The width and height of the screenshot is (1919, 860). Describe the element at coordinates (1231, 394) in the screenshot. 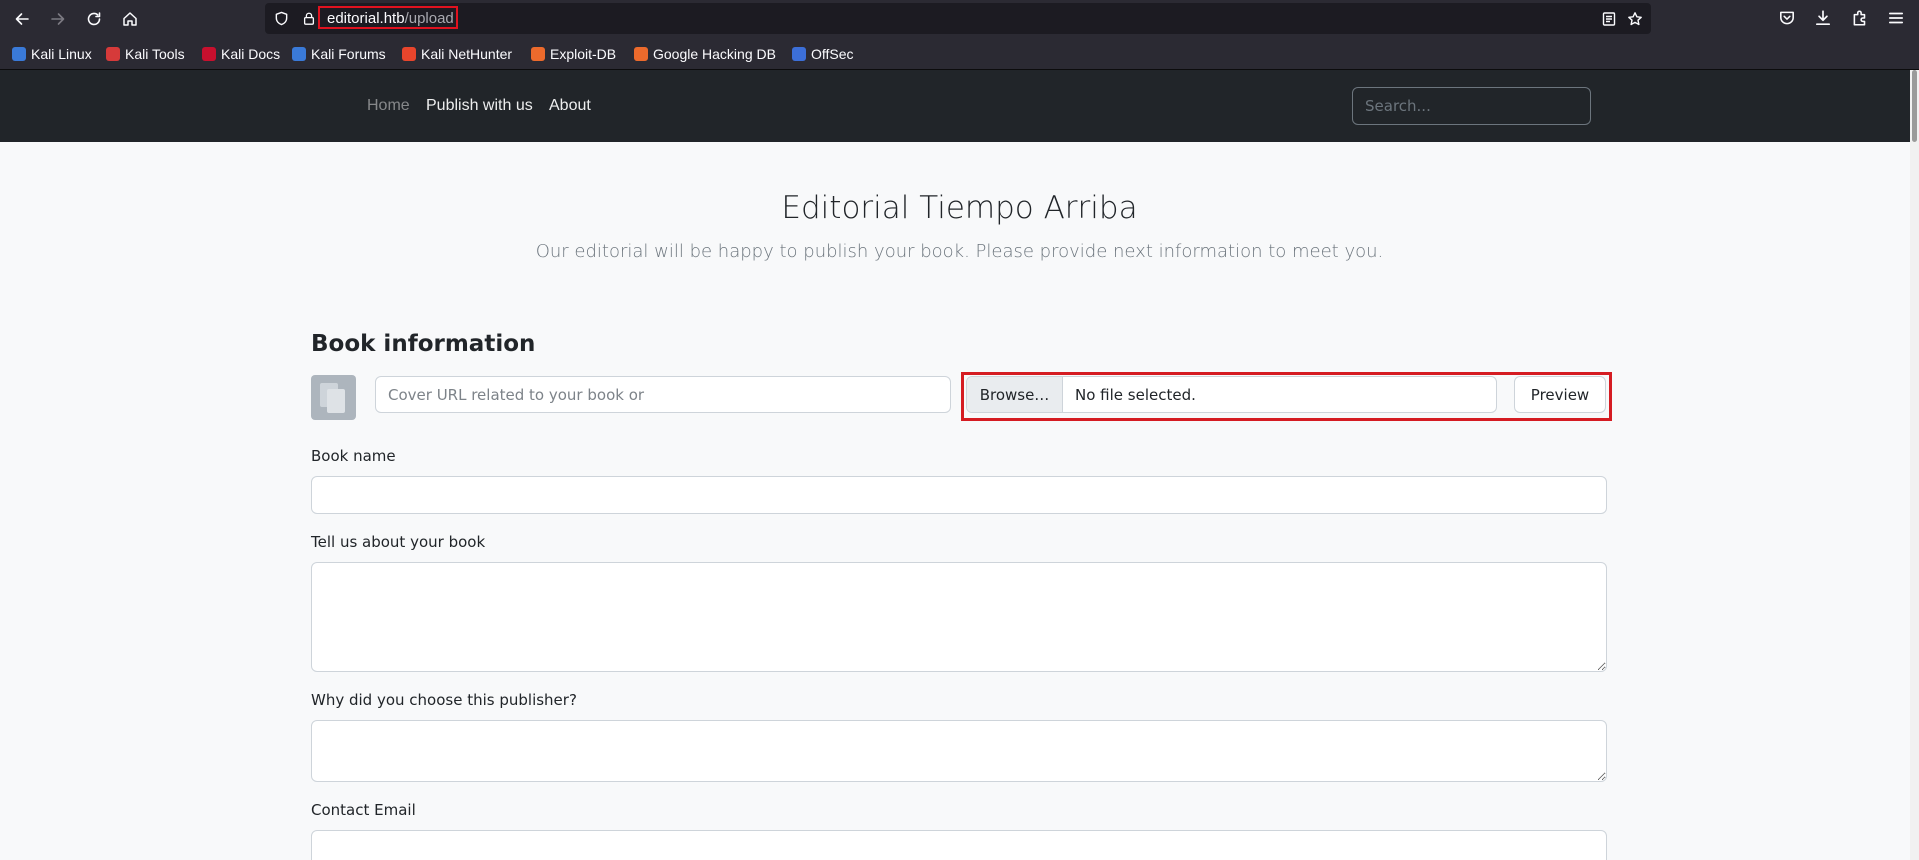

I see `file-upload-input: Browse… No file selected.` at that location.